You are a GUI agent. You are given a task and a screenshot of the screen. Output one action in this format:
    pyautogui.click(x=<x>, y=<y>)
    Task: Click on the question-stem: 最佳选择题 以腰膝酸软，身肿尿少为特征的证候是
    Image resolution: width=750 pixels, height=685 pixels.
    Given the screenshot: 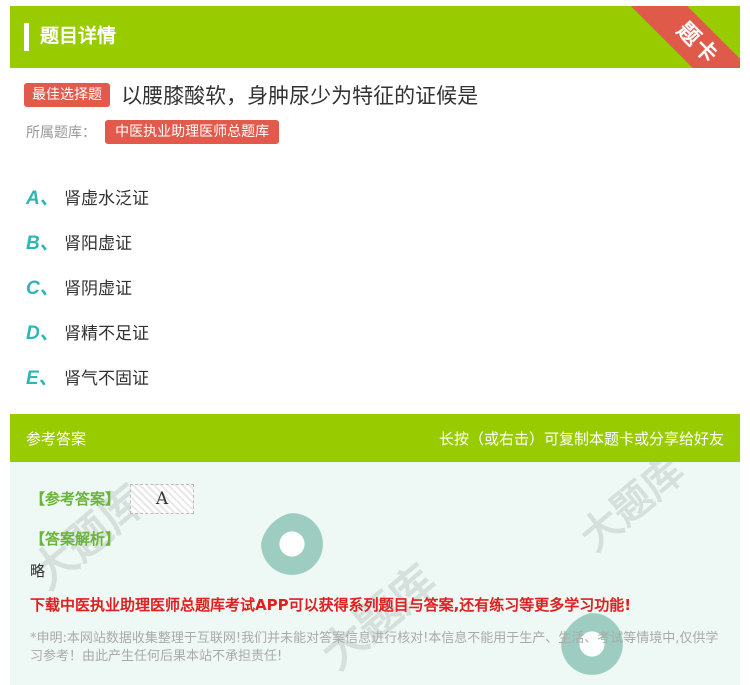 What is the action you would take?
    pyautogui.click(x=374, y=95)
    